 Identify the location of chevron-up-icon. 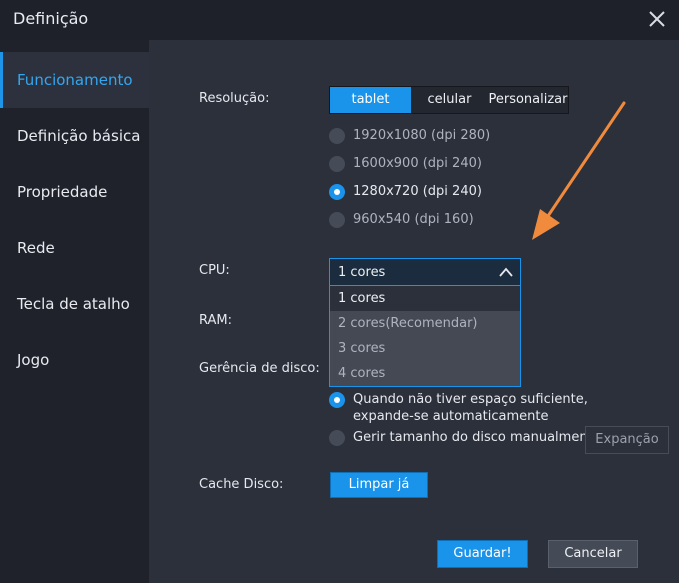
(506, 272).